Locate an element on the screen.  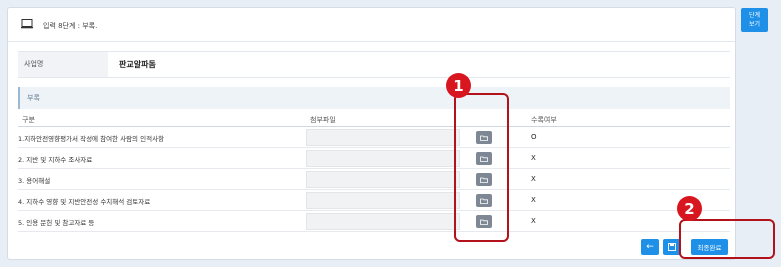
header-attachment: 첨부파일 is located at coordinates (323, 120).